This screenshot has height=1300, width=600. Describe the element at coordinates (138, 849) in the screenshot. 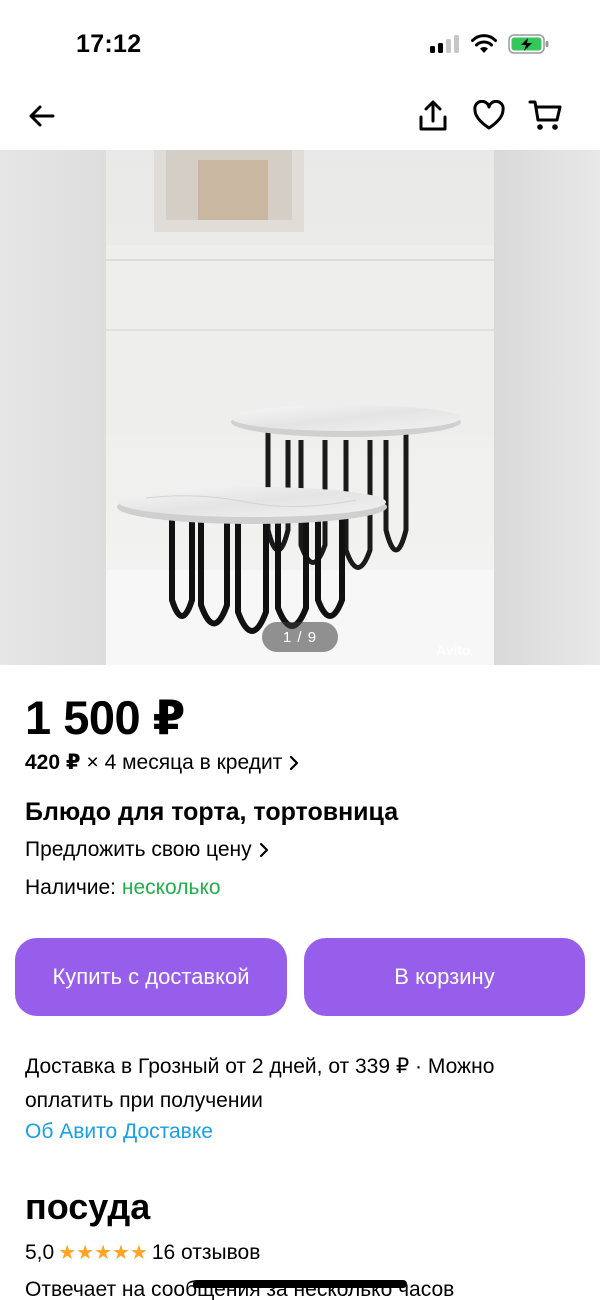

I see `offer-price-label: Предложить свою цену` at that location.